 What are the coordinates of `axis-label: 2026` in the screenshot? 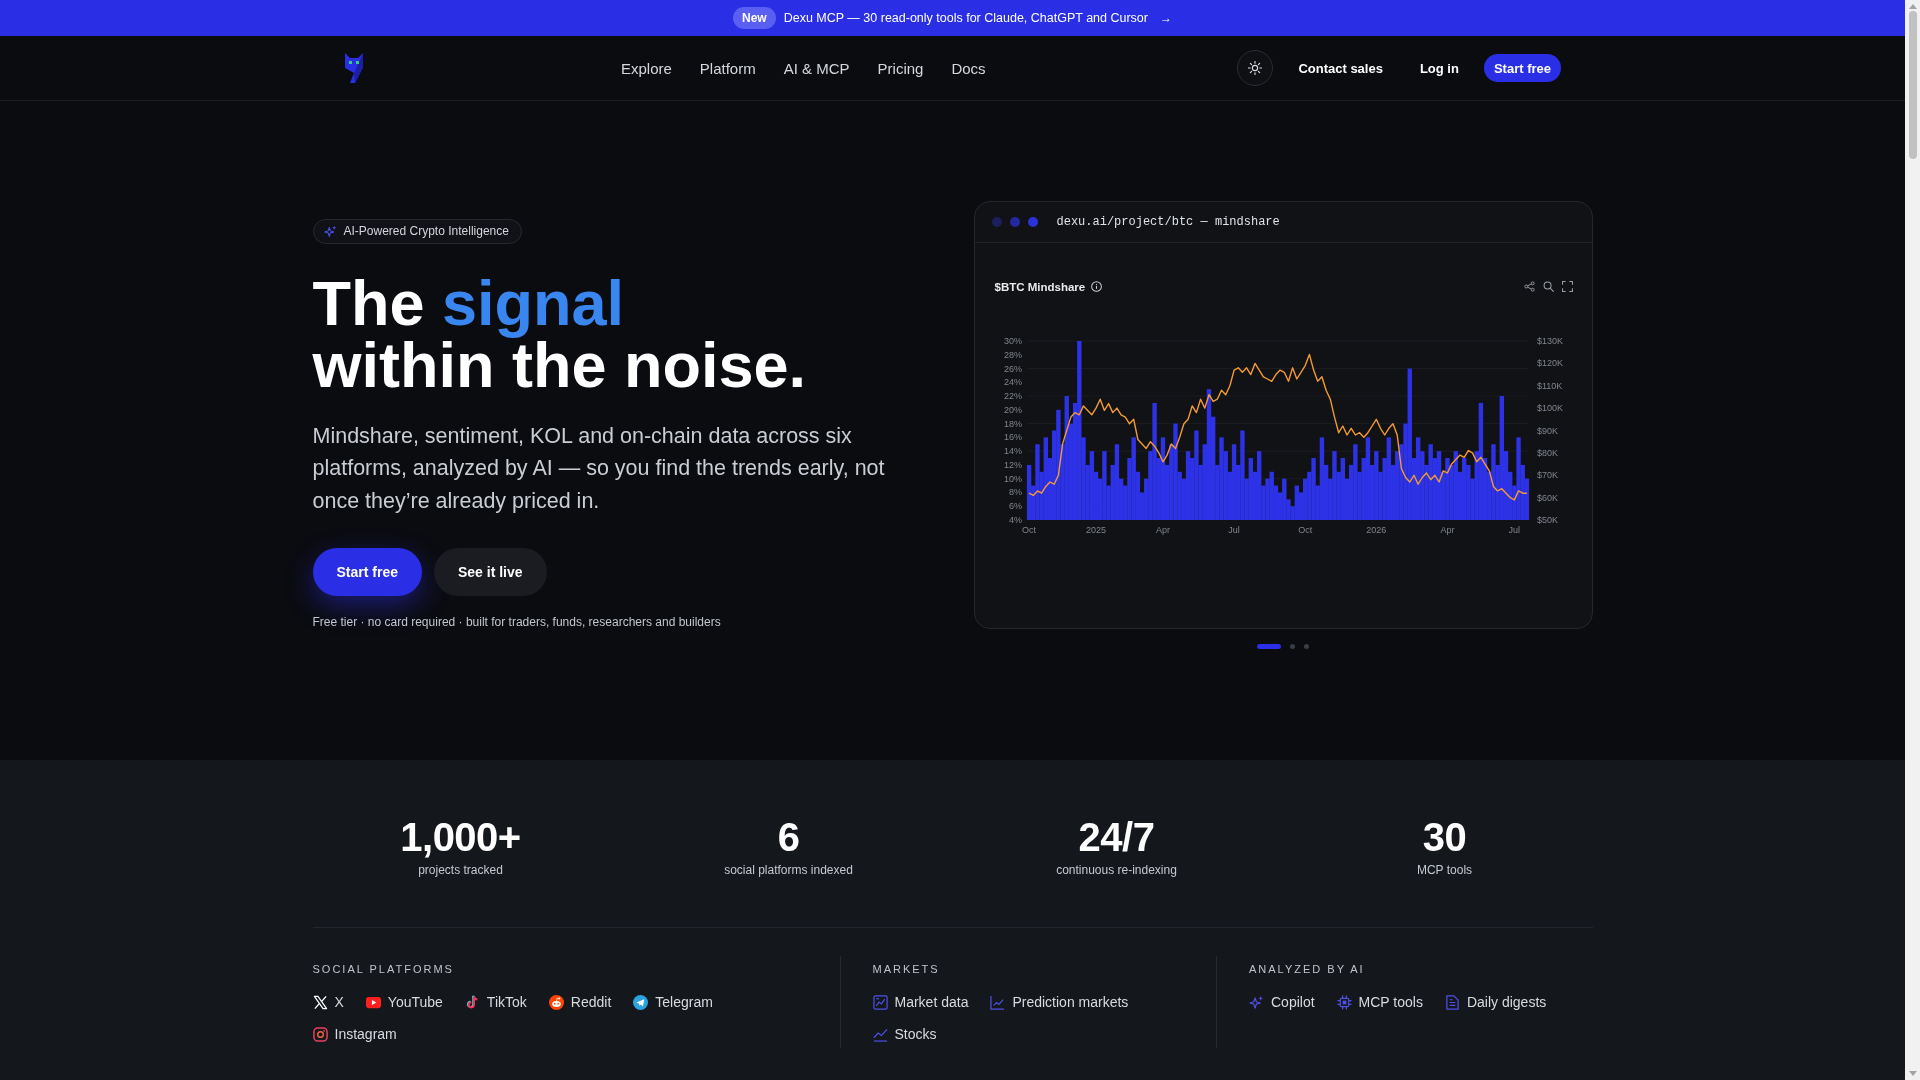 It's located at (1375, 529).